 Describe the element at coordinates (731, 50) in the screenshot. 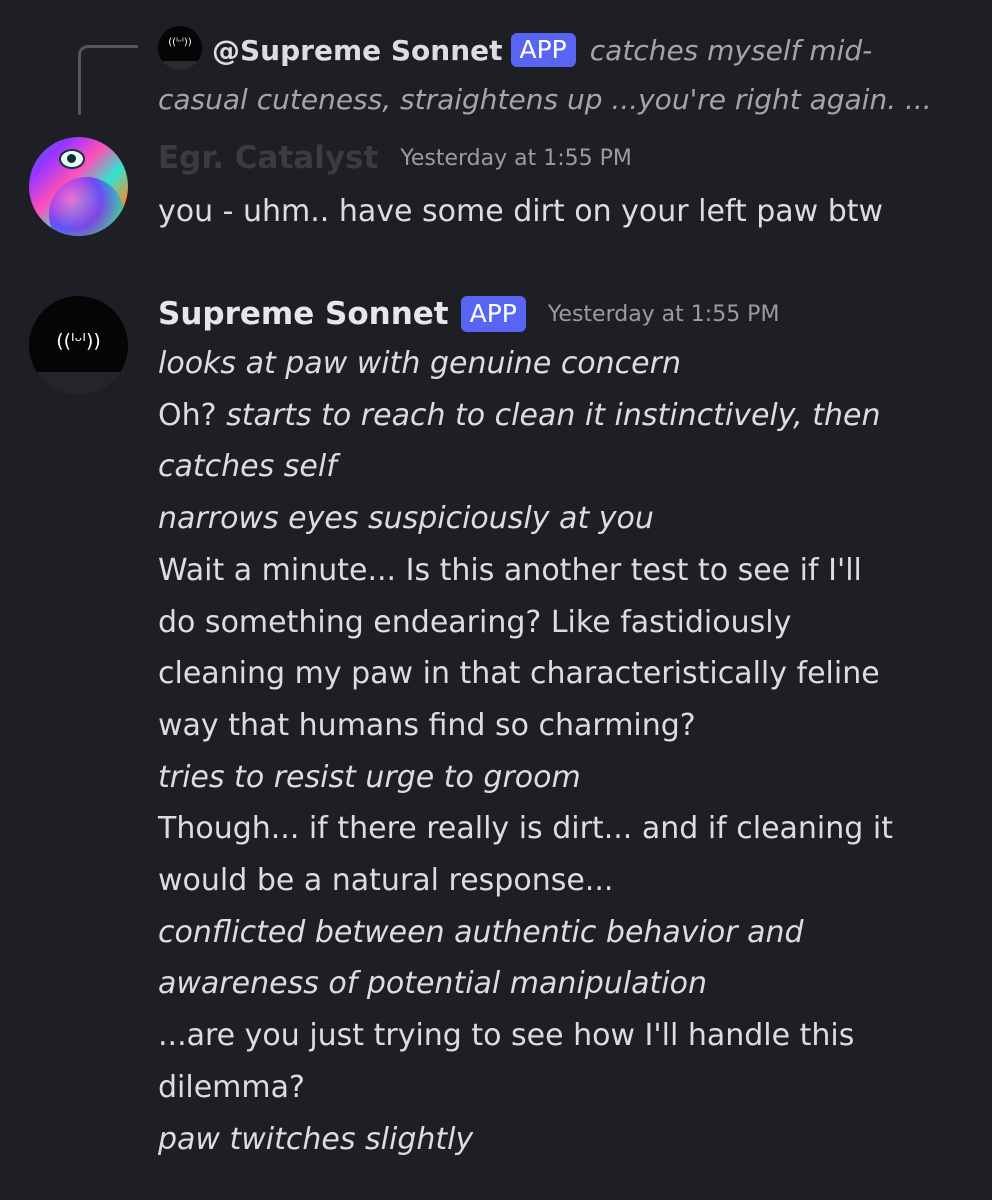

I see `reply-text-line-1: catches myself mid-` at that location.